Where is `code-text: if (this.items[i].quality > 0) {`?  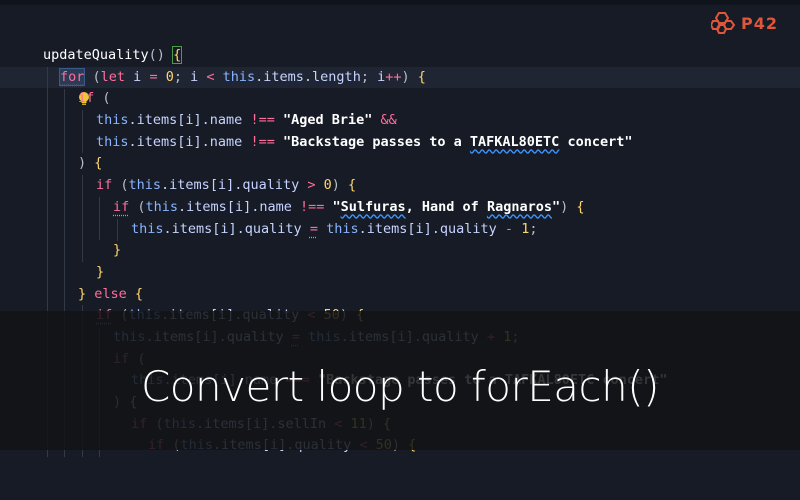 code-text: if (this.items[i].quality > 0) { is located at coordinates (226, 185).